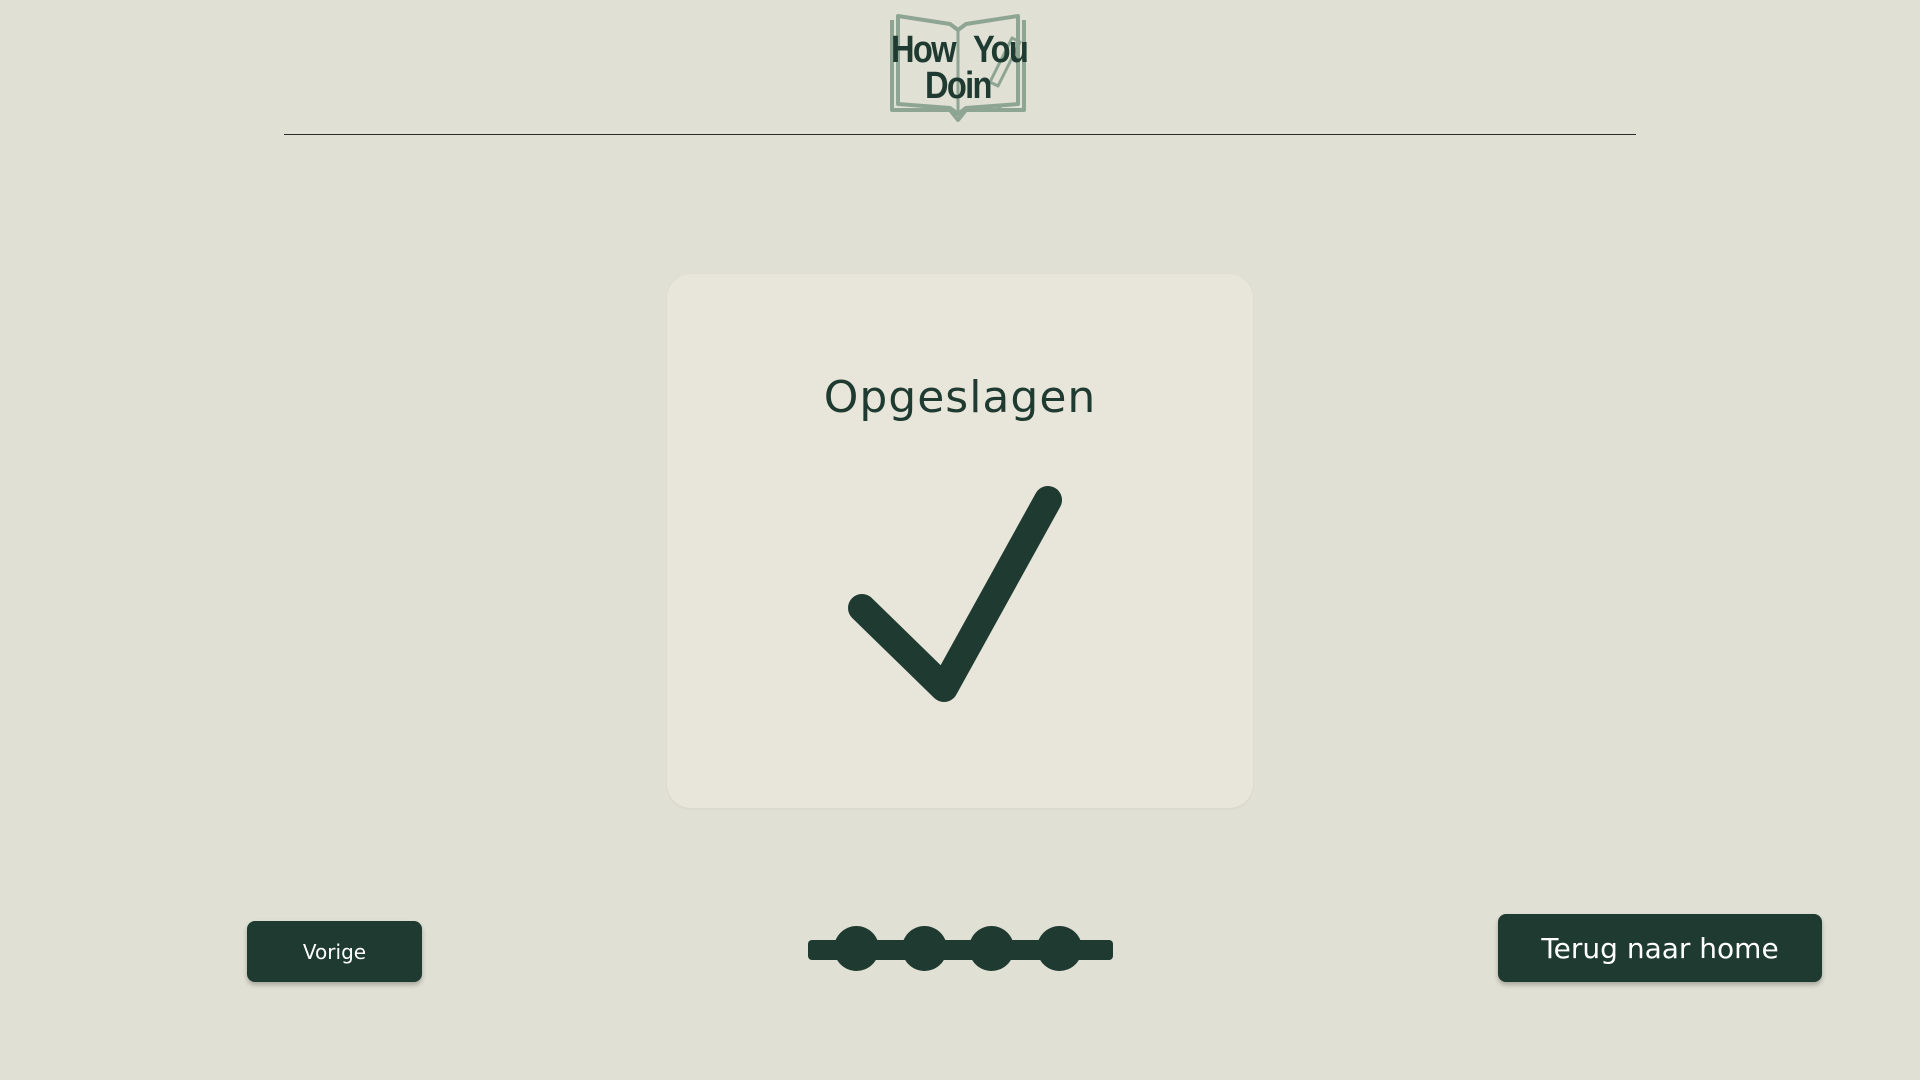 This screenshot has width=1920, height=1080. What do you see at coordinates (1001, 50) in the screenshot?
I see `logo-word-you: You` at bounding box center [1001, 50].